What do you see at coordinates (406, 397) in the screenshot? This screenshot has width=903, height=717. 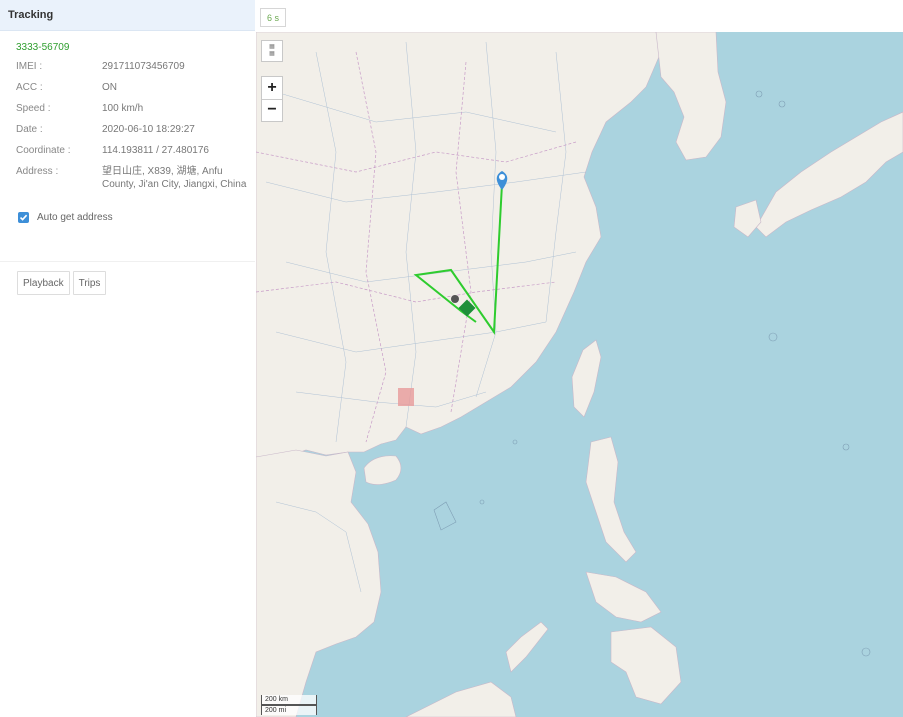 I see `city-cluster-marker` at bounding box center [406, 397].